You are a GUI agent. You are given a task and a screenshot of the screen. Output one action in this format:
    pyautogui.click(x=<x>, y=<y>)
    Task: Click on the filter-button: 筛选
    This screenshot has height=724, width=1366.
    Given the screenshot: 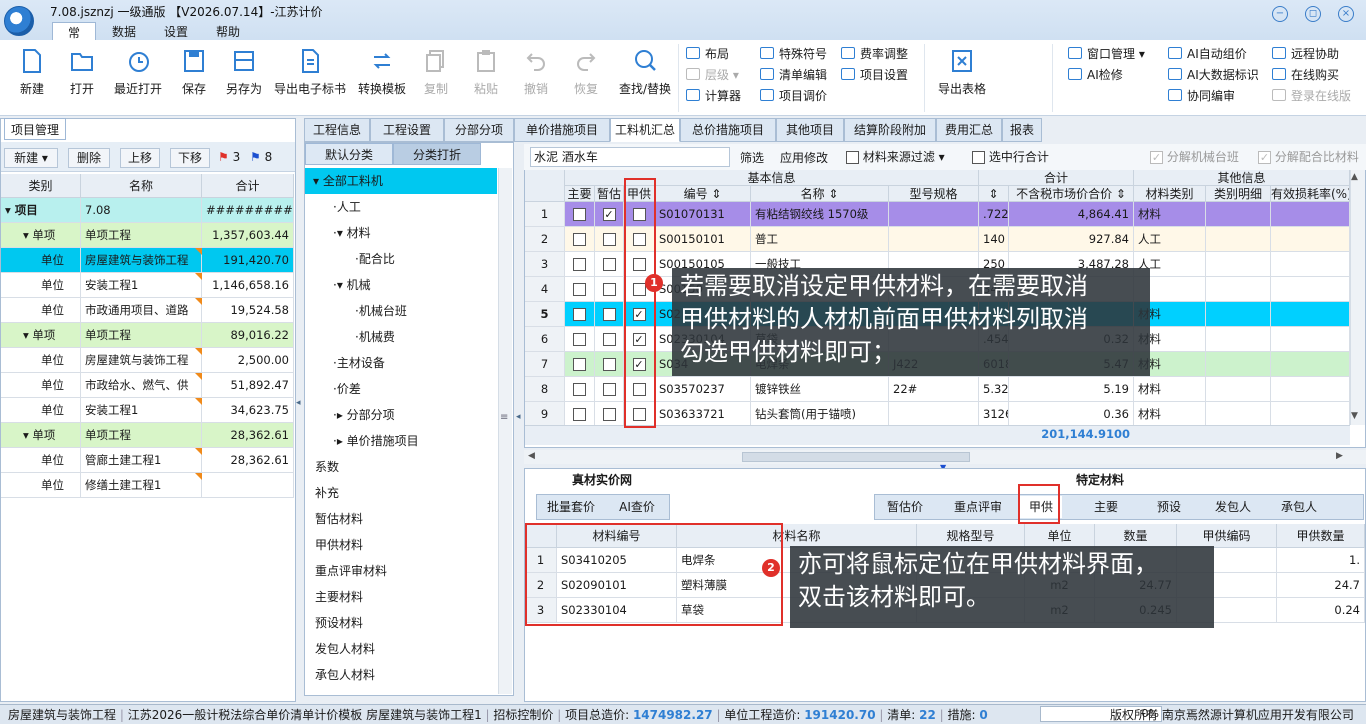 What is the action you would take?
    pyautogui.click(x=752, y=157)
    